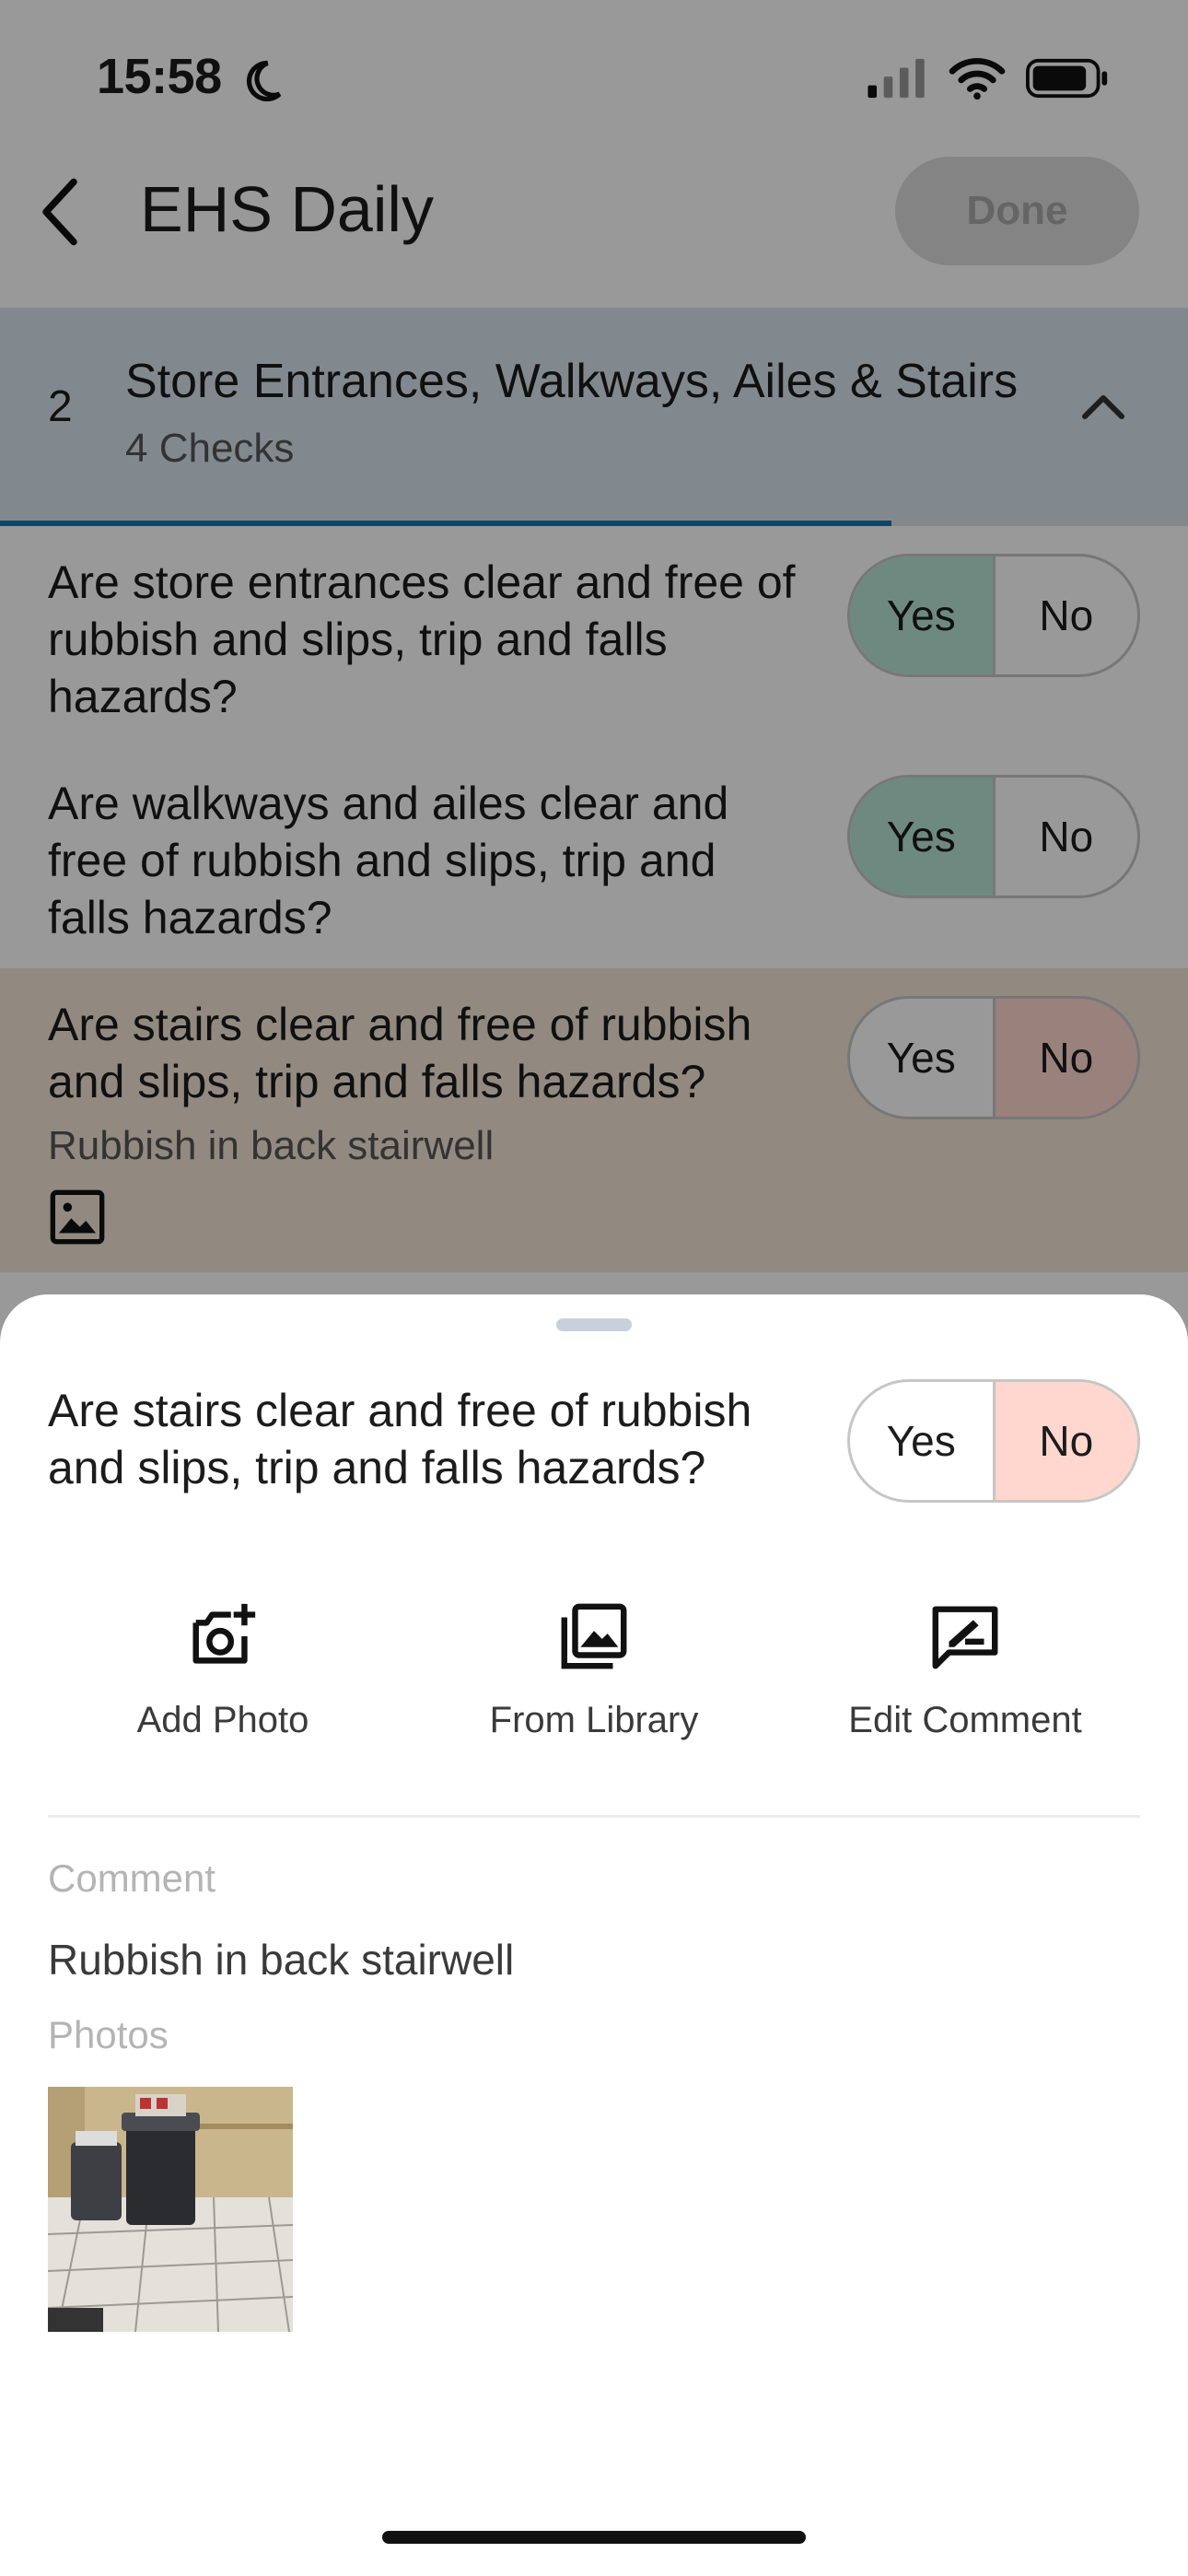 The height and width of the screenshot is (2576, 1188). What do you see at coordinates (594, 1636) in the screenshot?
I see `photo-library-icon` at bounding box center [594, 1636].